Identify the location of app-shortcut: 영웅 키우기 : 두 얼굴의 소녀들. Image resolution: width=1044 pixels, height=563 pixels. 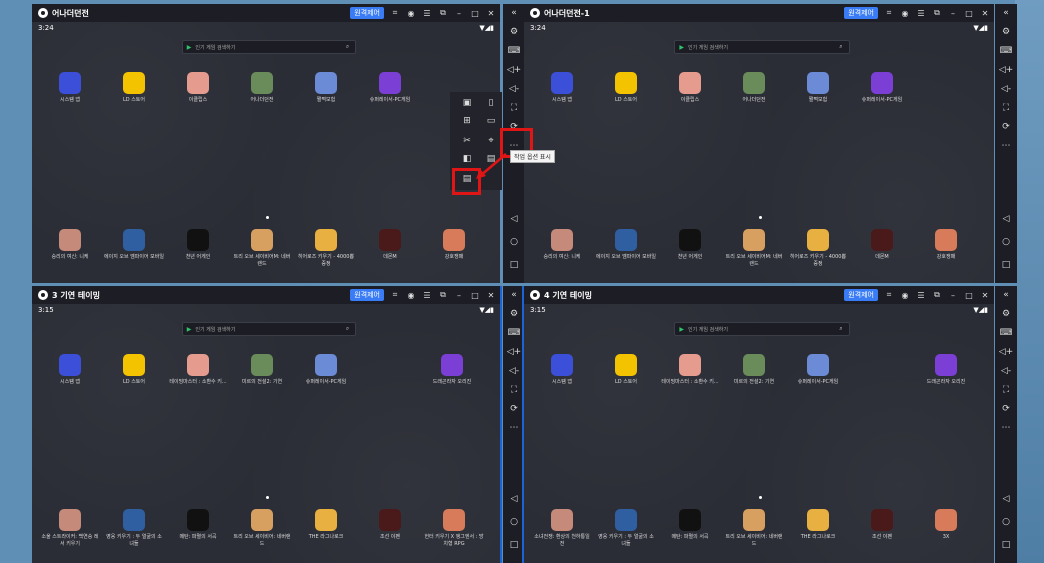
(626, 528).